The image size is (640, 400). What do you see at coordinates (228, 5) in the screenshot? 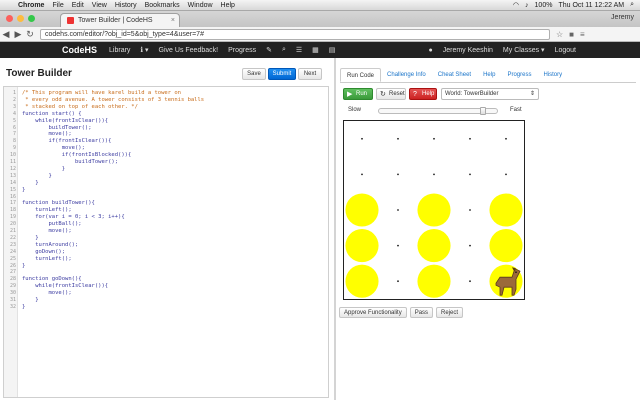
I see `menu-help: Help` at bounding box center [228, 5].